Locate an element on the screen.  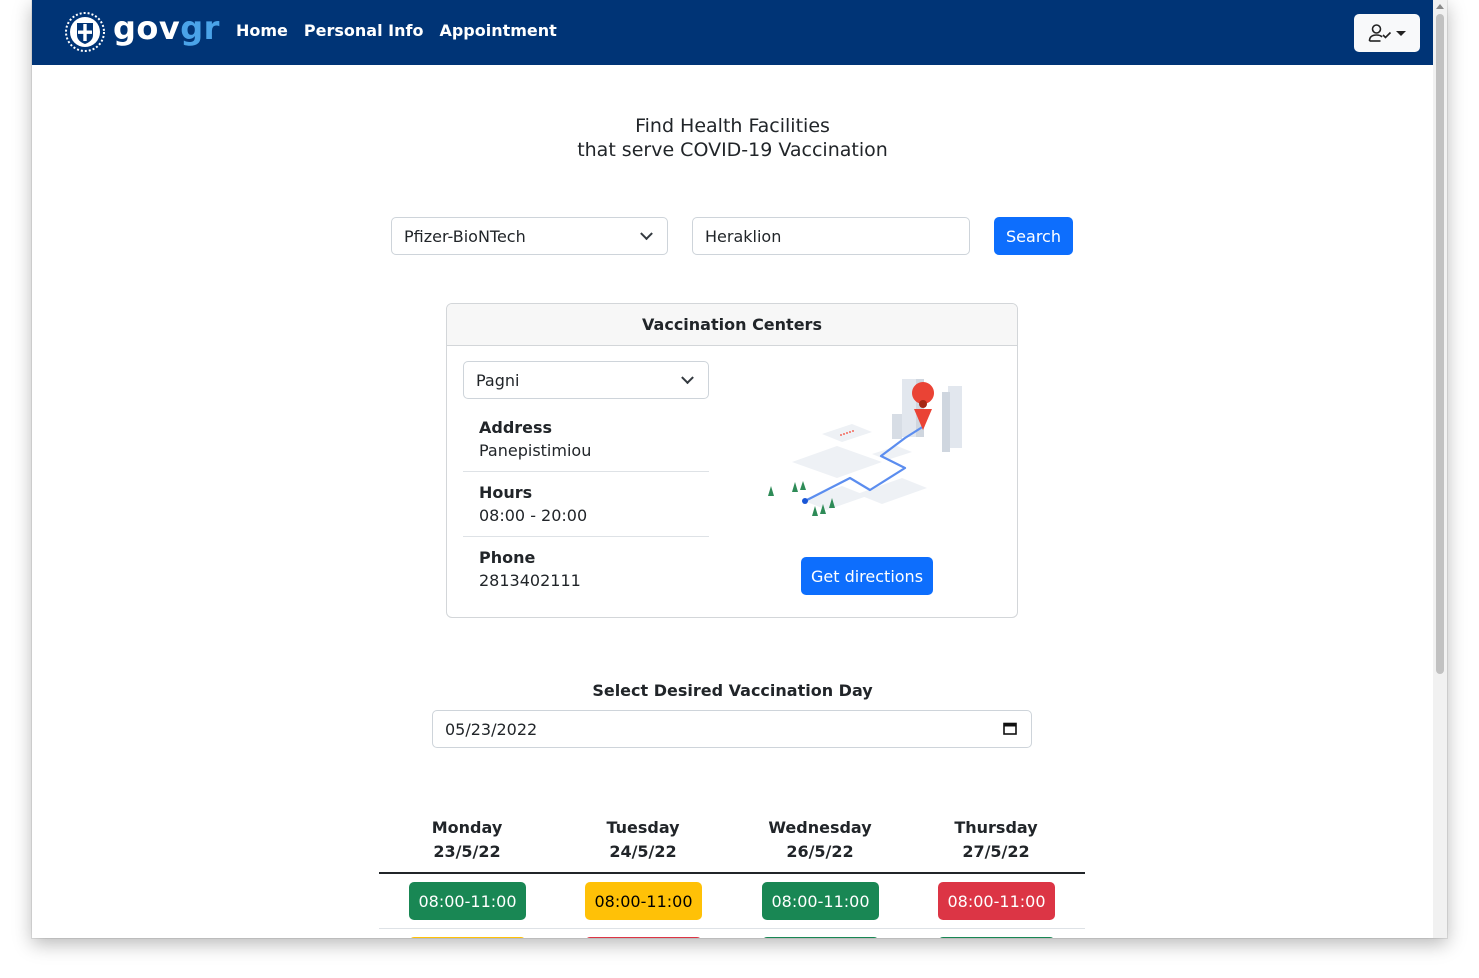
search-button: Search is located at coordinates (1033, 236).